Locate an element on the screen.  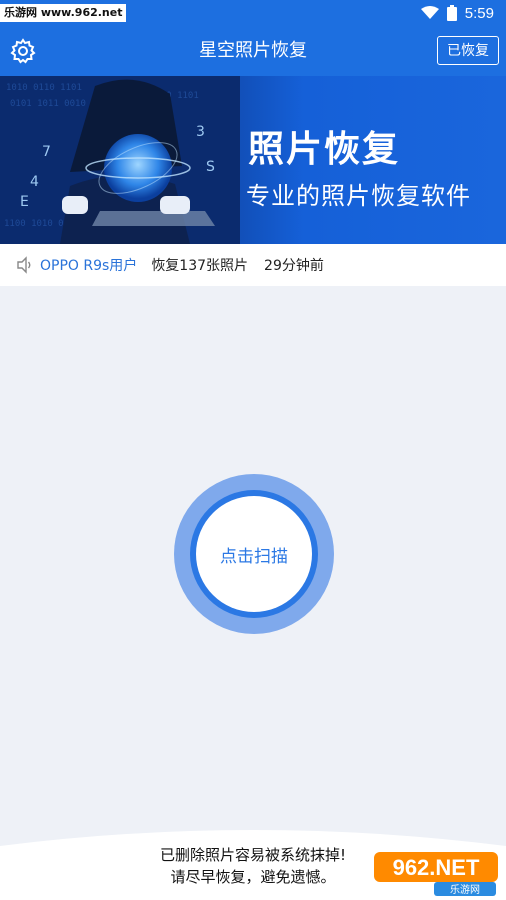
notice-count: 恢复137张照片 is located at coordinates (200, 266).